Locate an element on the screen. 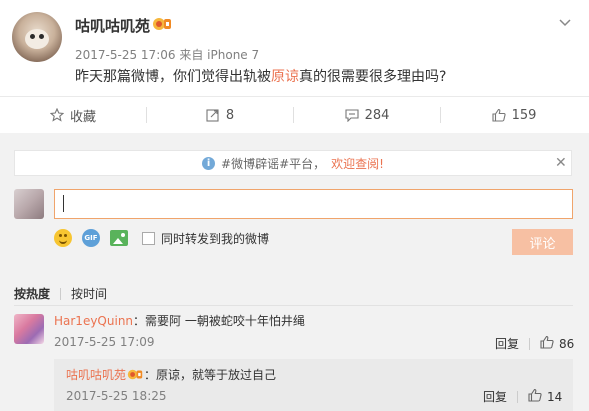  comment-actions: 回复 86 is located at coordinates (534, 343).